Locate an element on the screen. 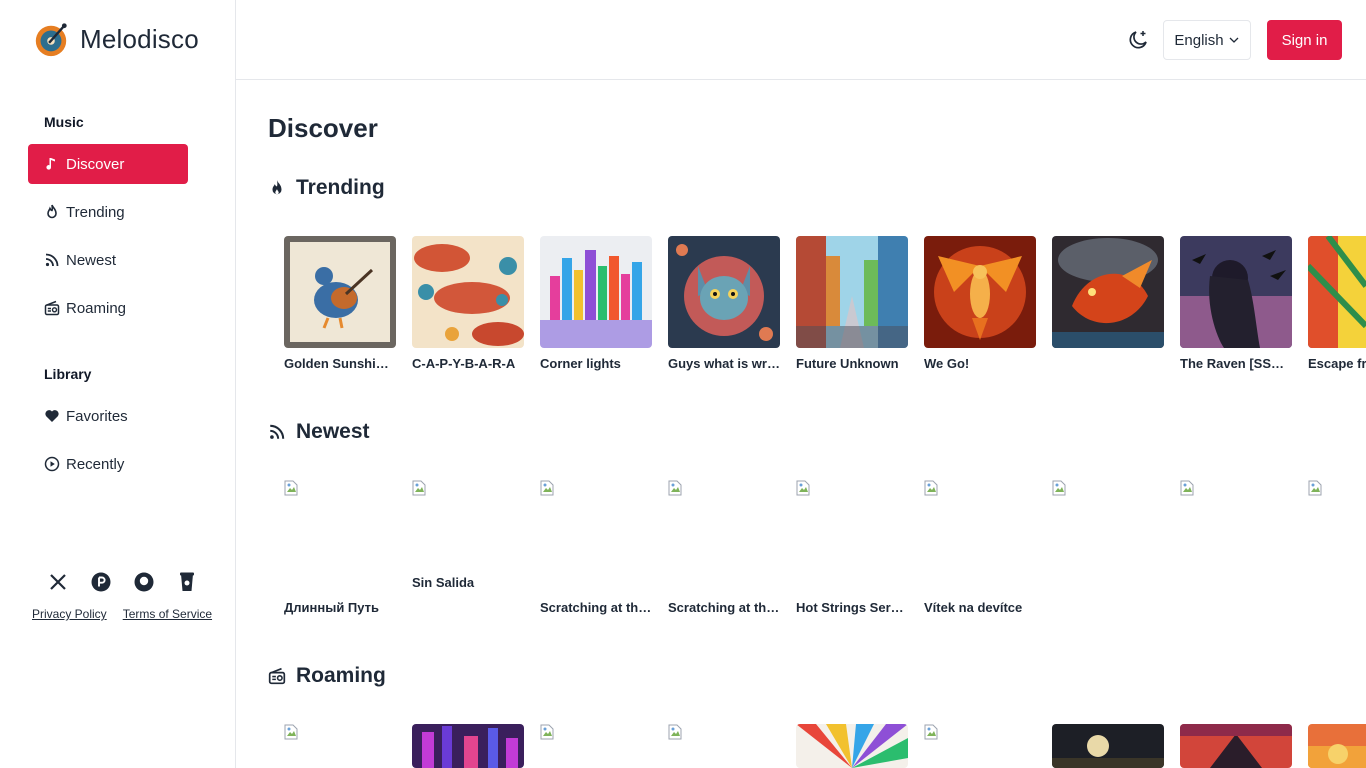 This screenshot has width=1366, height=768. sidebar-item-newest: Newest is located at coordinates (108, 260).